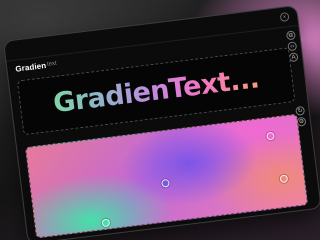  What do you see at coordinates (106, 223) in the screenshot?
I see `gradient-stop-green` at bounding box center [106, 223].